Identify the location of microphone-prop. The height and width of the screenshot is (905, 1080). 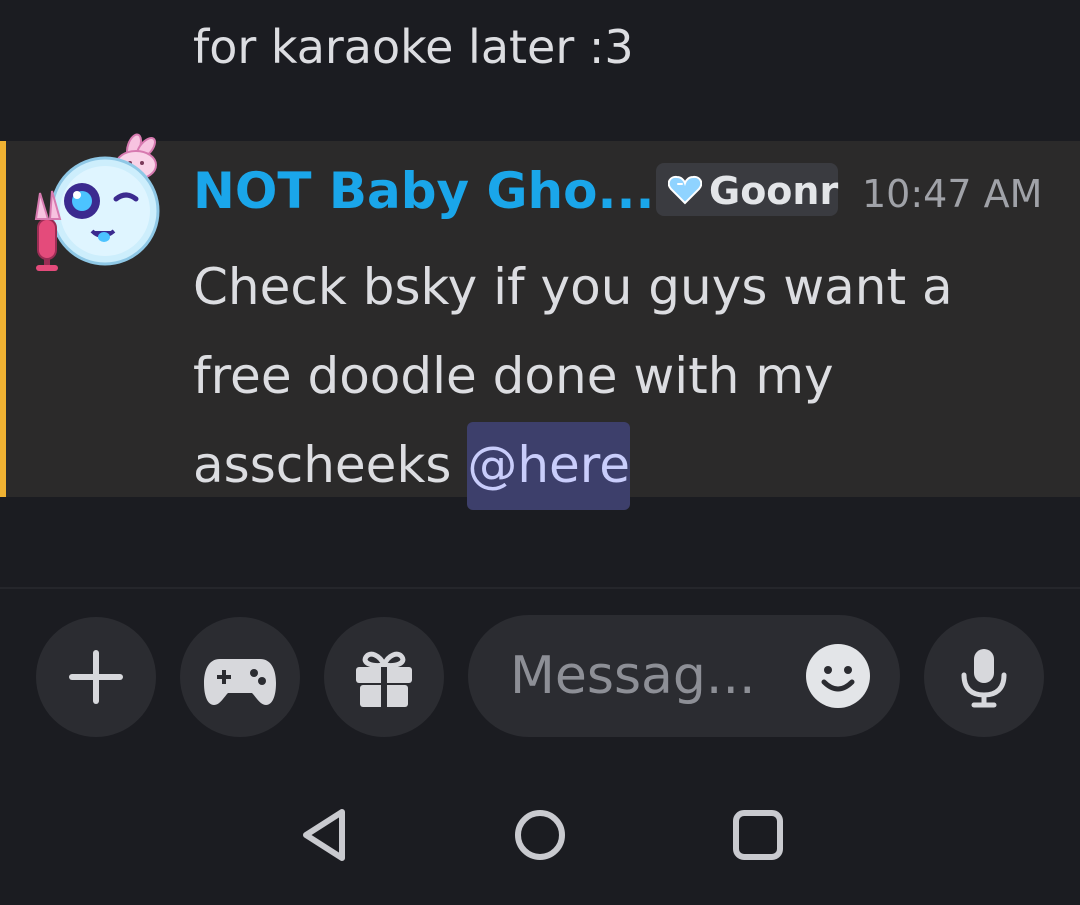
(48, 230).